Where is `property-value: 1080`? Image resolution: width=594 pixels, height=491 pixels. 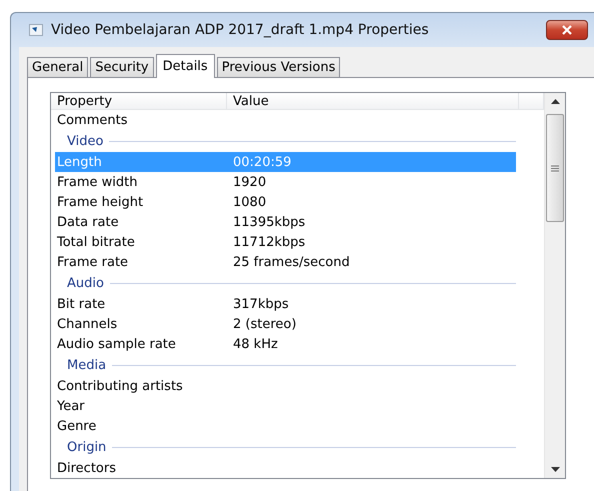
property-value: 1080 is located at coordinates (249, 202).